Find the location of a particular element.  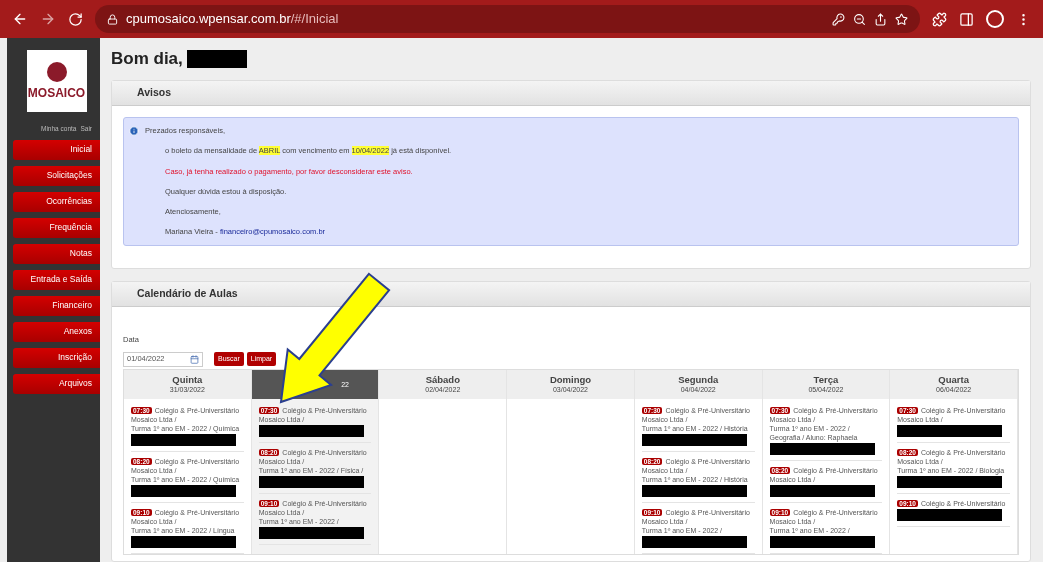

key-icon is located at coordinates (838, 19).